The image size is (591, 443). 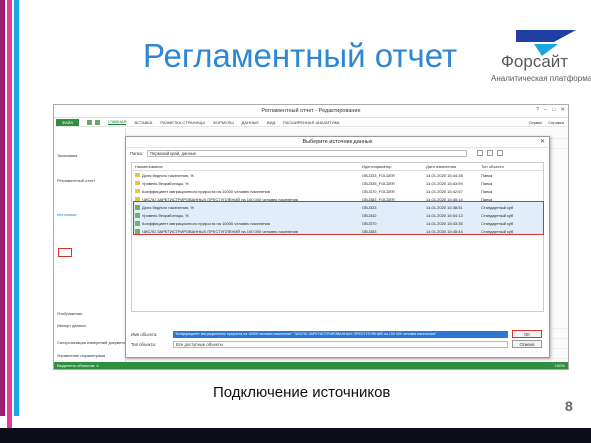 I want to click on path-row: Папка: Пермский край, данные, so click(x=337, y=153).